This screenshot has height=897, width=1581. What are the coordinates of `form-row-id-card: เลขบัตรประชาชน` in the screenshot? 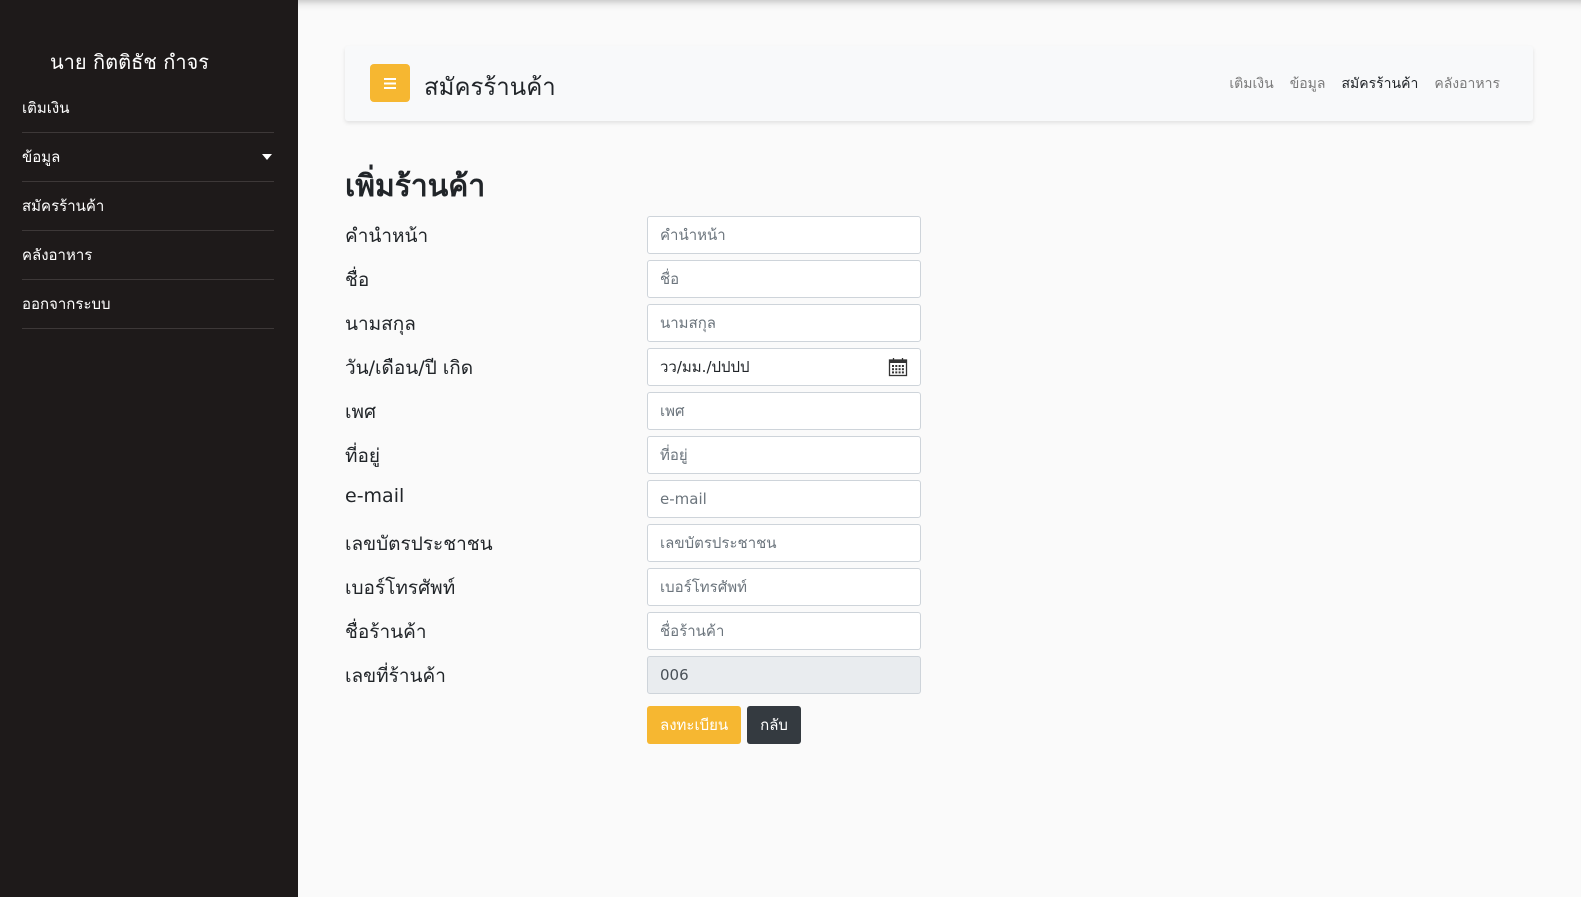 It's located at (635, 546).